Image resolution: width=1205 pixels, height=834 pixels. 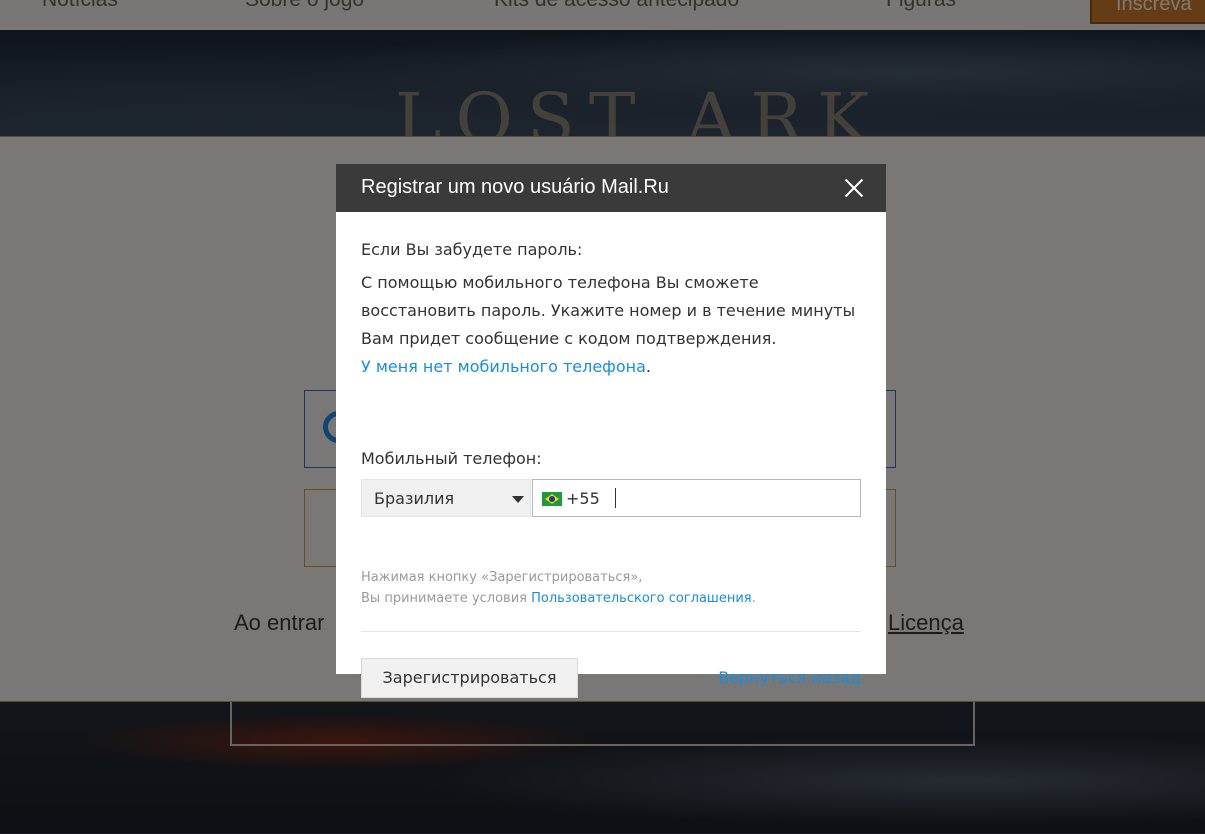 What do you see at coordinates (515, 187) in the screenshot?
I see `modal-title: Registrar um novo usuário Mail.Ru` at bounding box center [515, 187].